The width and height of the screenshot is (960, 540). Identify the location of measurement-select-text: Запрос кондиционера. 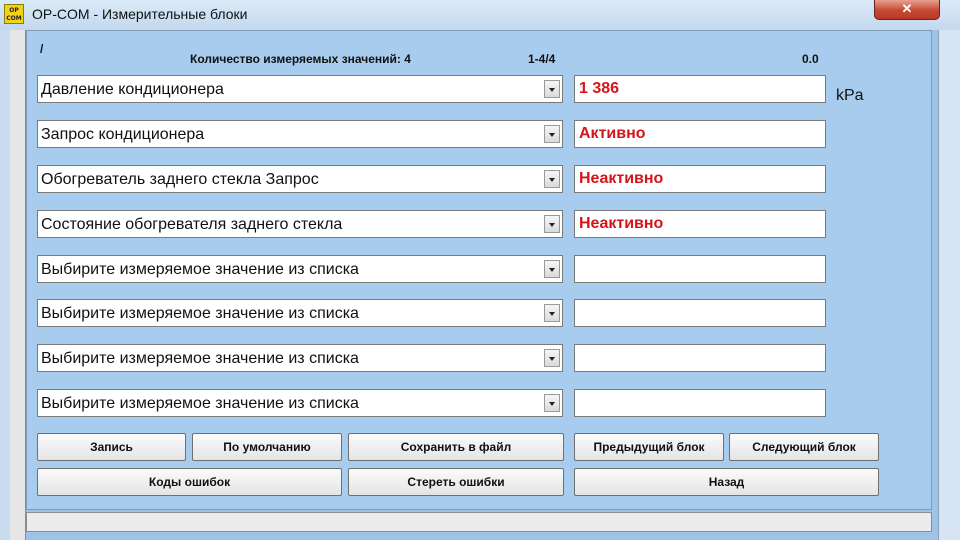
(123, 134).